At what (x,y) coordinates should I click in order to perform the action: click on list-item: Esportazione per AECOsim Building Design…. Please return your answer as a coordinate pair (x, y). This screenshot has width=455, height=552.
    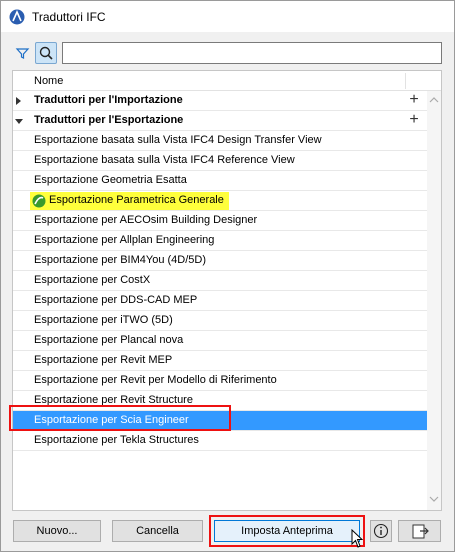
    Looking at the image, I should click on (220, 221).